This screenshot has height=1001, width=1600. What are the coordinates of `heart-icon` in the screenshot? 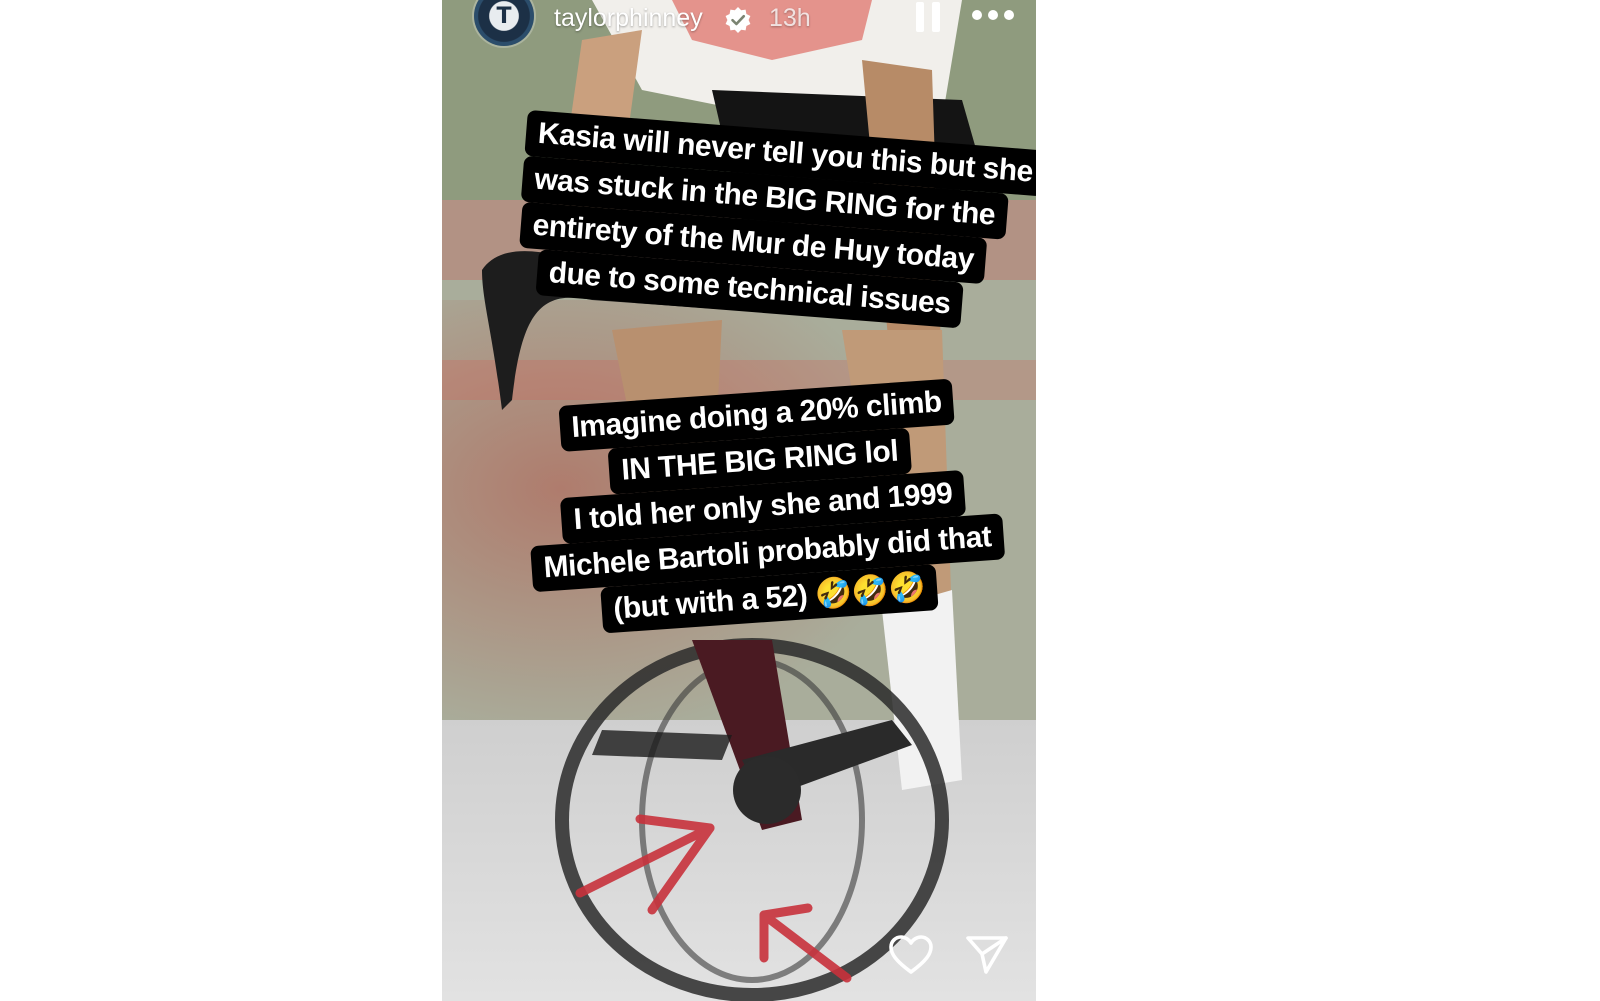 It's located at (911, 954).